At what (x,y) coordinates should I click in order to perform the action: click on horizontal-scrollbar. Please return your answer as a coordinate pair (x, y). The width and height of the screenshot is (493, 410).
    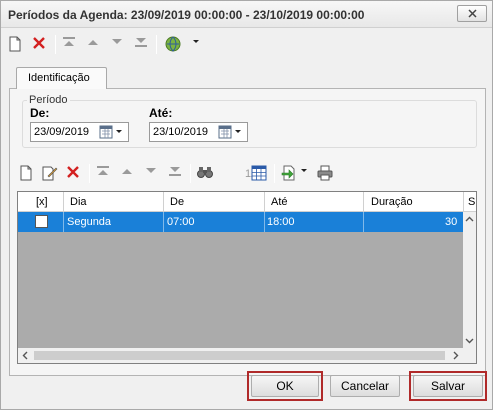
    Looking at the image, I should click on (240, 355).